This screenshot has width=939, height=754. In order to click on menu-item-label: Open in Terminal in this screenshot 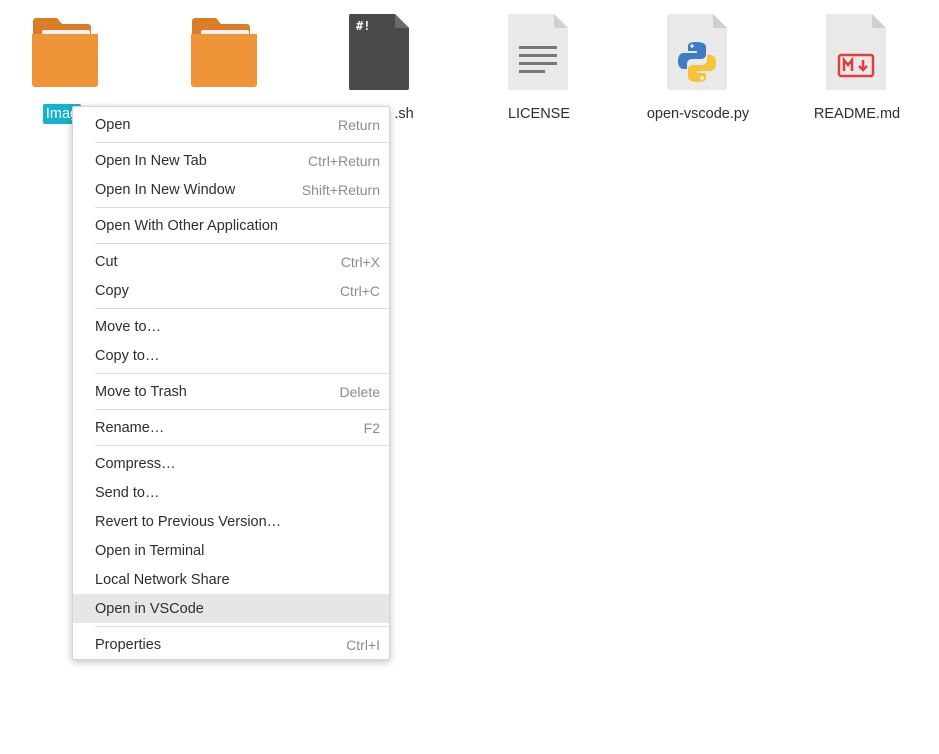, I will do `click(150, 550)`.